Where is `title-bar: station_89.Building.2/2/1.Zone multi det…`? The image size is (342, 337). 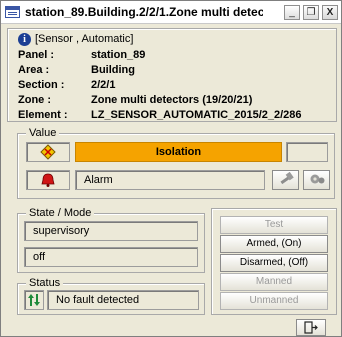 title-bar: station_89.Building.2/2/1.Zone multi det… is located at coordinates (171, 12).